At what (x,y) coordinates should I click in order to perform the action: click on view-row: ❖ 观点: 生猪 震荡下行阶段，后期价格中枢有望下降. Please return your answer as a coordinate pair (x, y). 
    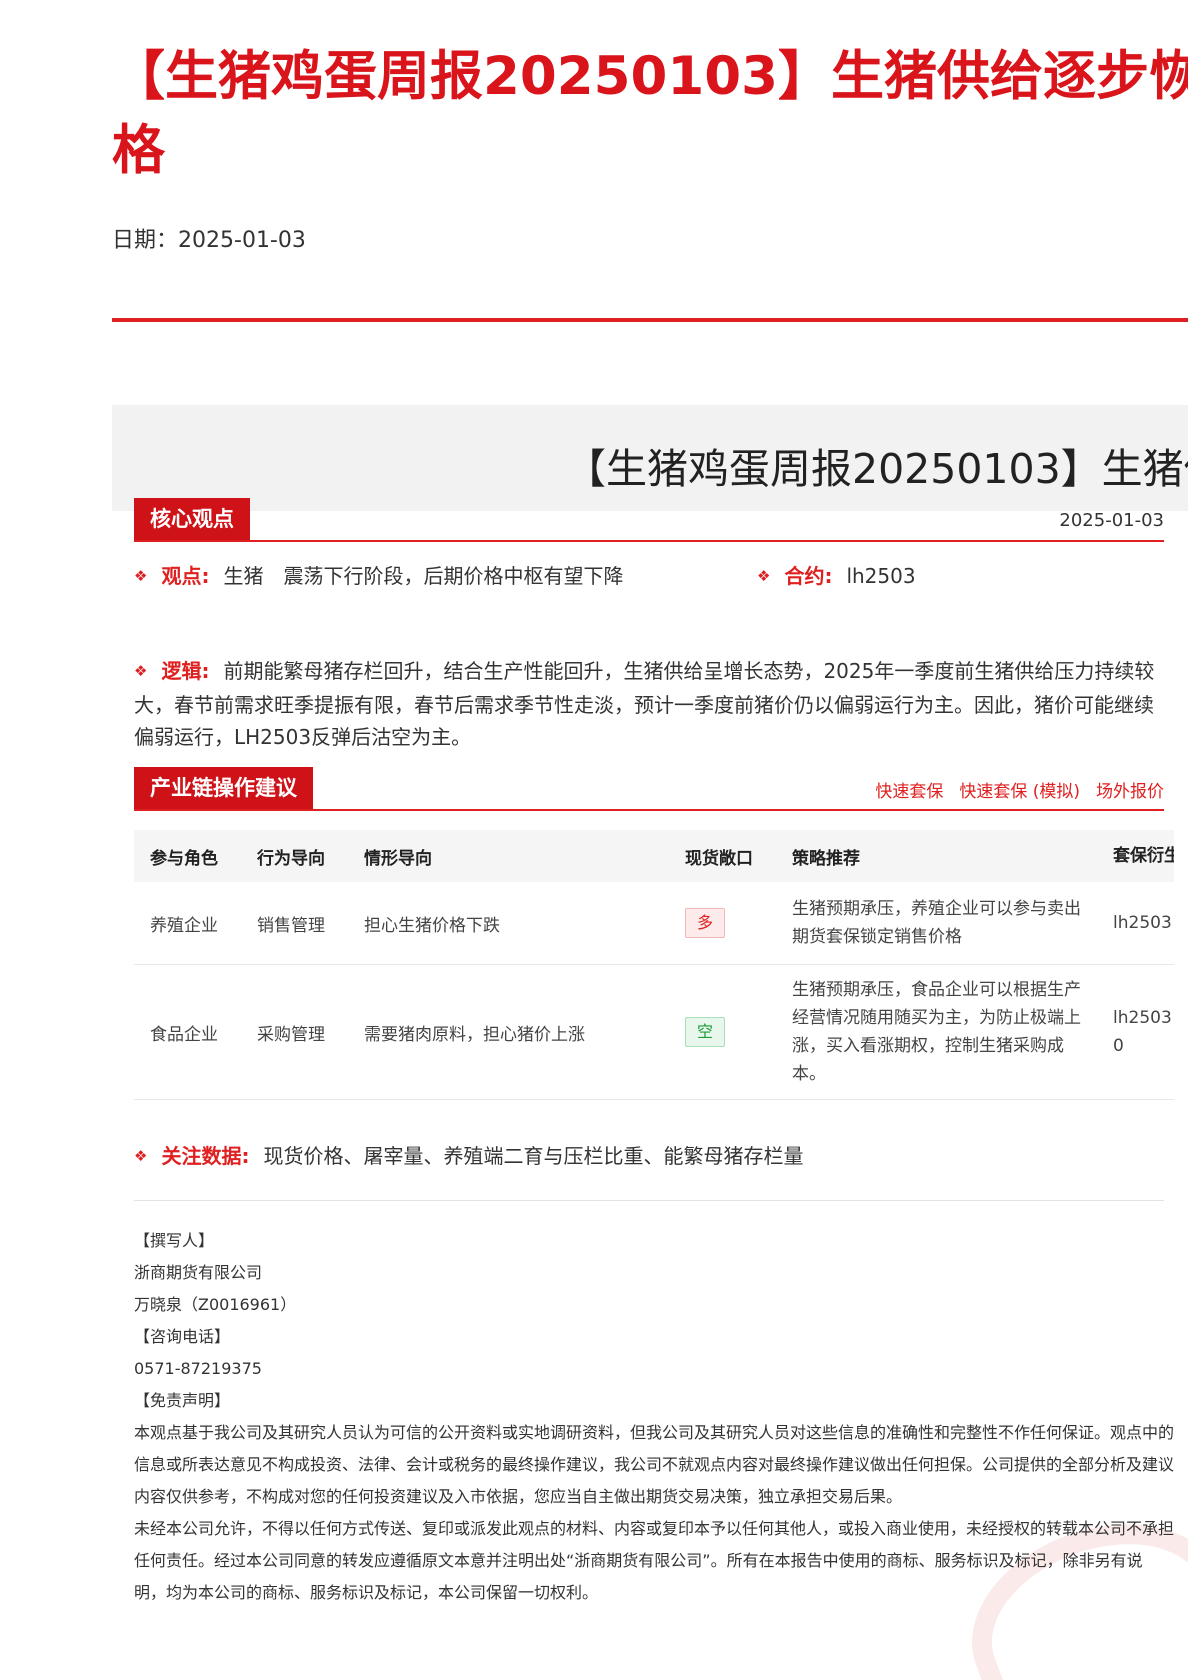
    Looking at the image, I should click on (378, 574).